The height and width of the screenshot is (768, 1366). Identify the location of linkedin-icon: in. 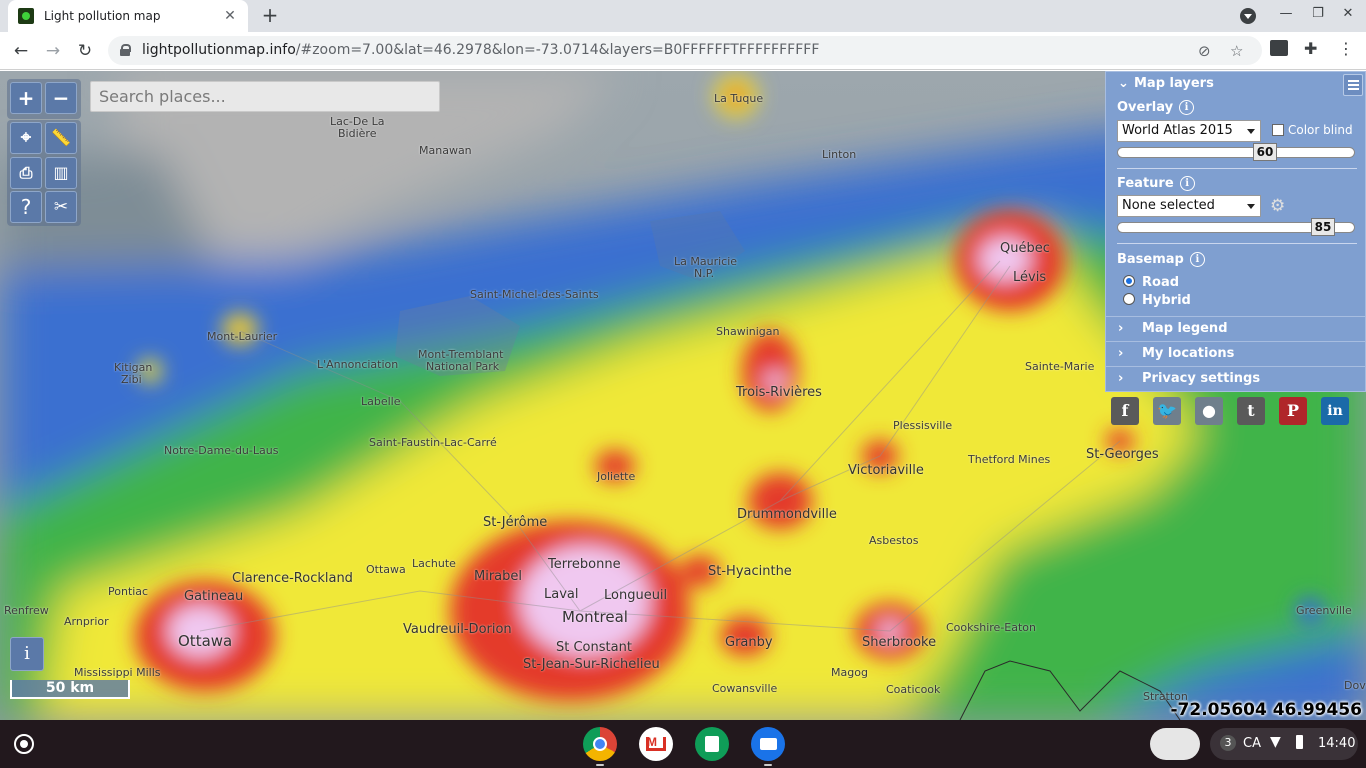
(1335, 411).